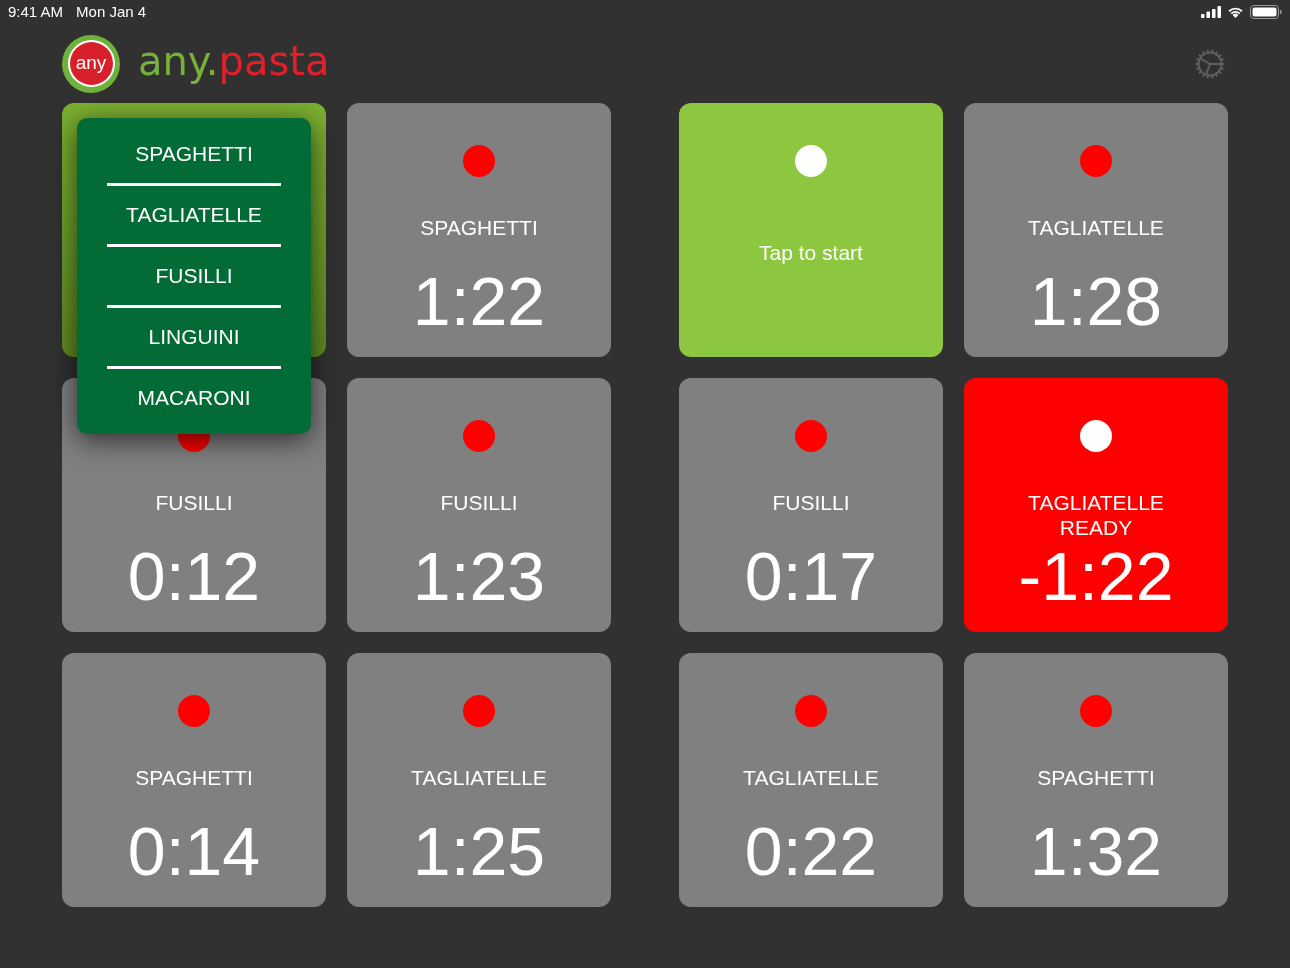 The height and width of the screenshot is (968, 1290). Describe the element at coordinates (811, 230) in the screenshot. I see `timer-tile: Tap to start` at that location.